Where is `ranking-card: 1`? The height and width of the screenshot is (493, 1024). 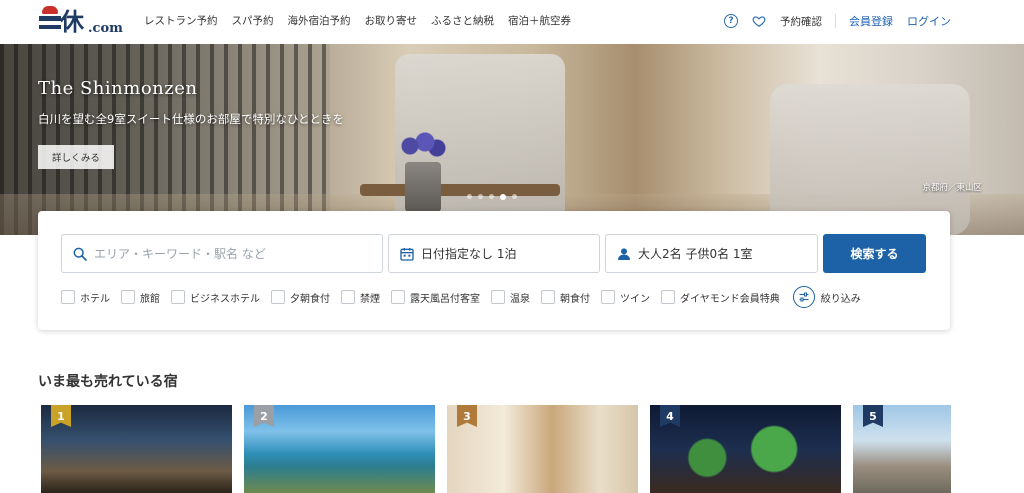 ranking-card: 1 is located at coordinates (136, 449).